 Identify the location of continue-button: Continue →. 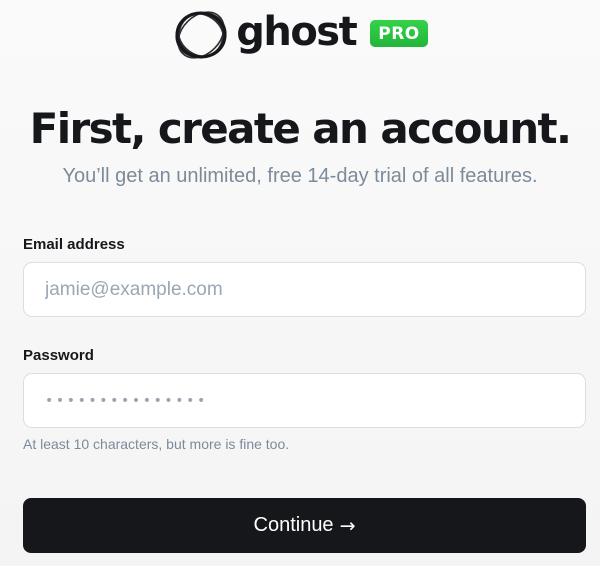
(304, 525).